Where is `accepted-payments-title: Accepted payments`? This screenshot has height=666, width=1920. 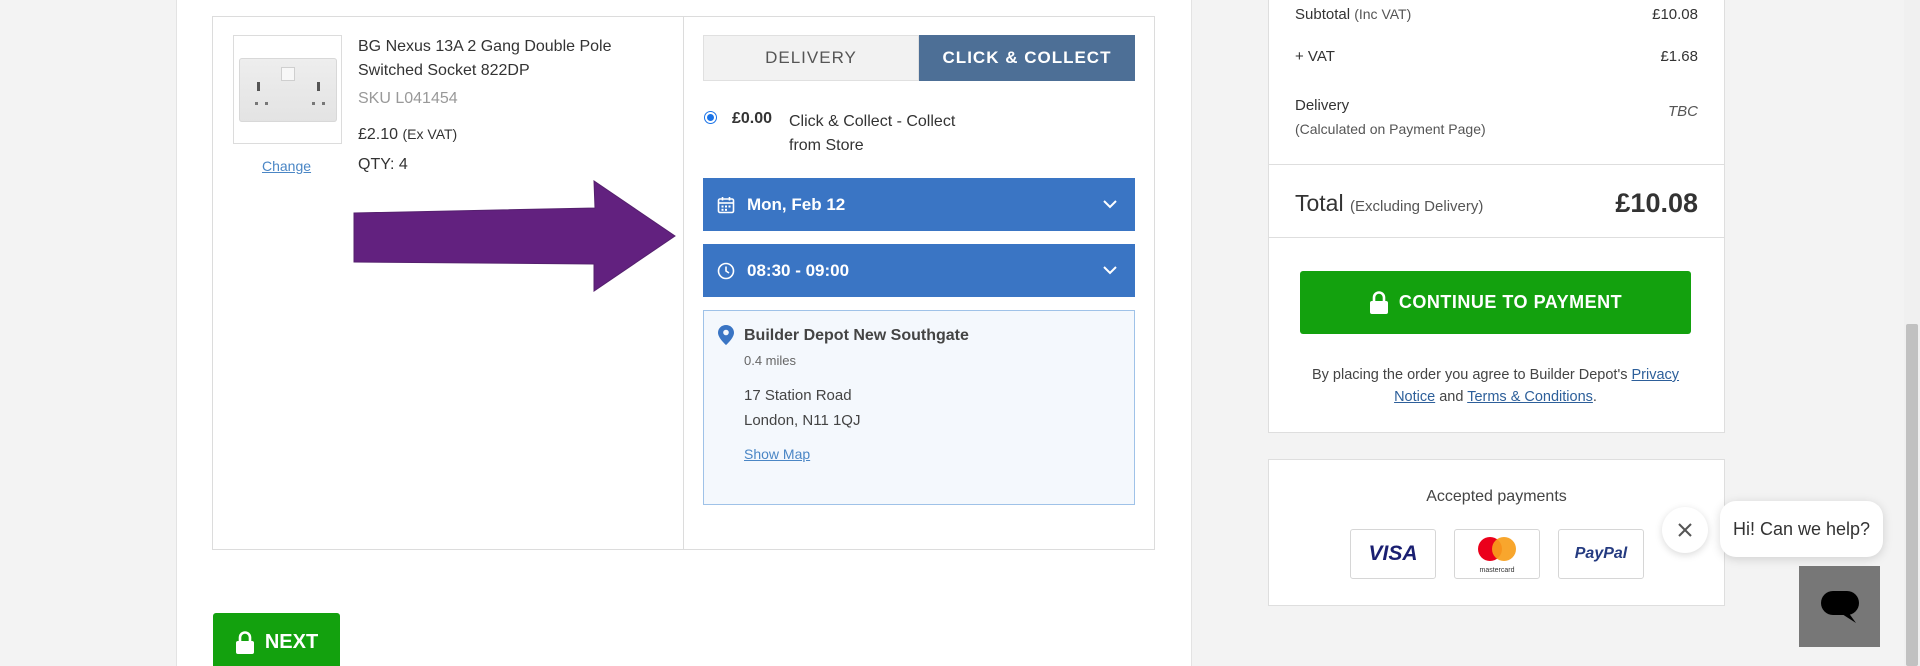
accepted-payments-title: Accepted payments is located at coordinates (1496, 496).